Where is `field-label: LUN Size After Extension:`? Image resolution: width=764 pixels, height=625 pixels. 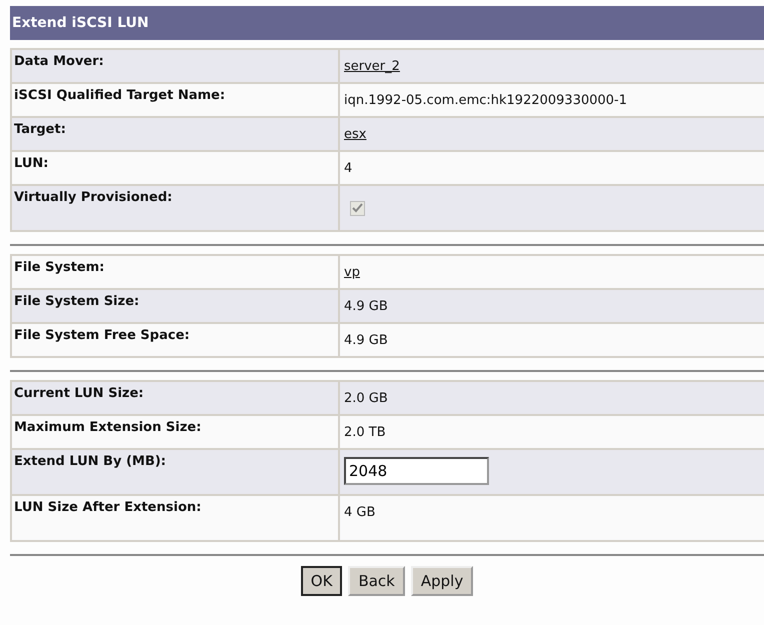
field-label: LUN Size After Extension: is located at coordinates (108, 507).